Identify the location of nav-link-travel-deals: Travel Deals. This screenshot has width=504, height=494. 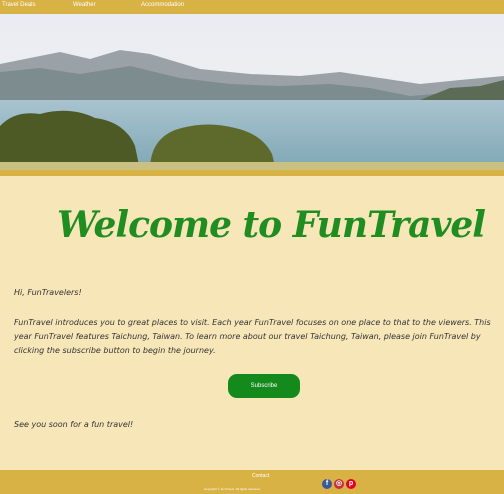
(18, 5).